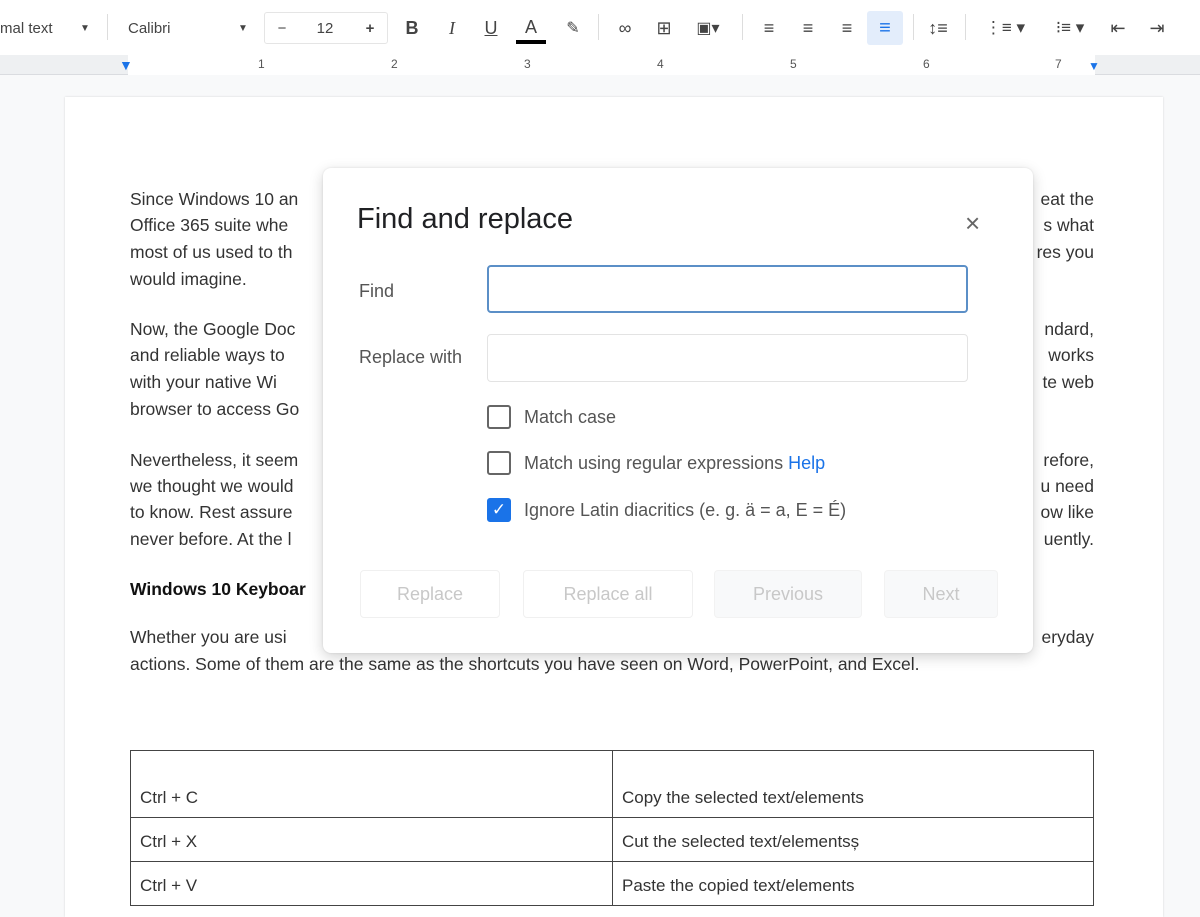 This screenshot has width=1200, height=917. Describe the element at coordinates (853, 784) in the screenshot. I see `table-cell: Copy the selected text/elements` at that location.